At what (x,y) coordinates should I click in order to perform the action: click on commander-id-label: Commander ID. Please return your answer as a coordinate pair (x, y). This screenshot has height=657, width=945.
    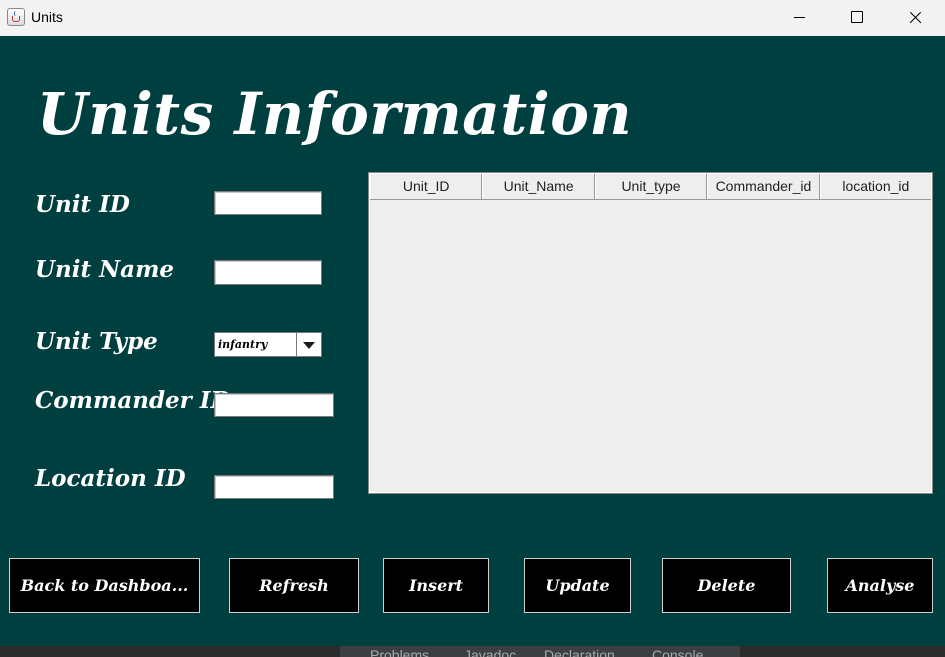
    Looking at the image, I should click on (133, 400).